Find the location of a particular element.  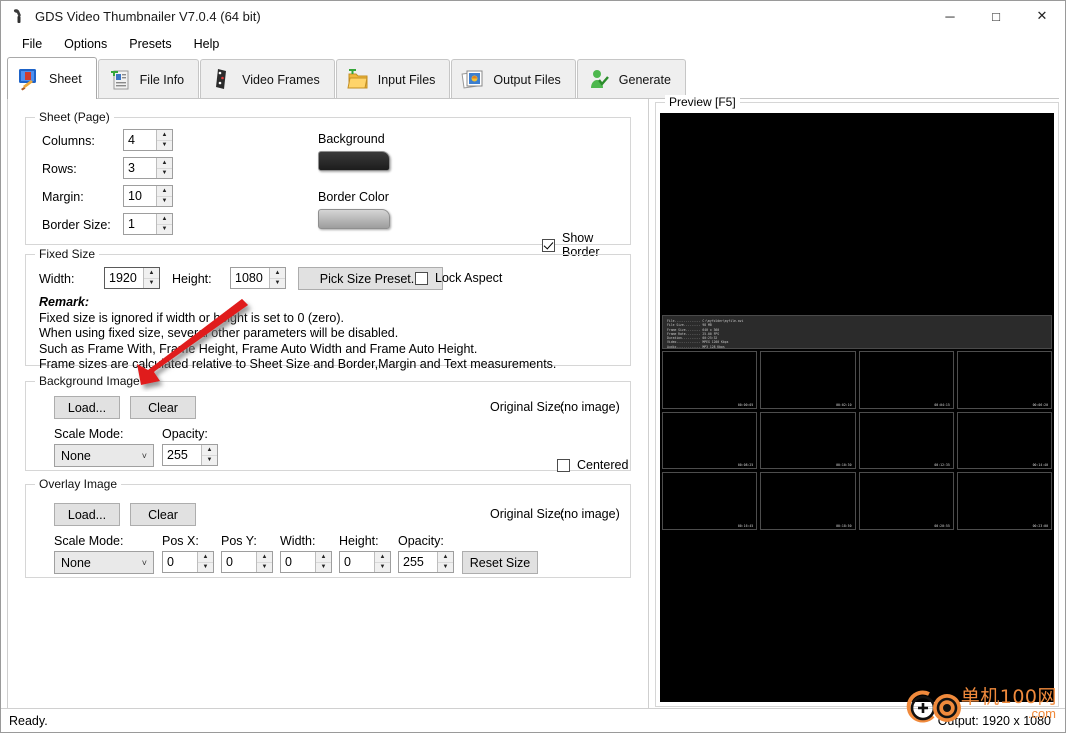

centered-checkbox: Centered is located at coordinates (592, 465).